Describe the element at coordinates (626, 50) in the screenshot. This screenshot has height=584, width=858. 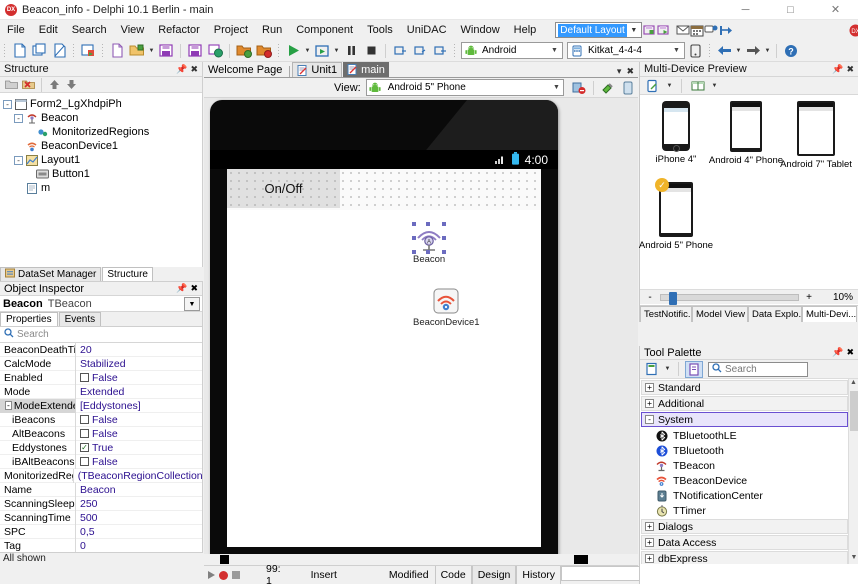
I see `device-combo: Kitkat_4-4-4 ▼` at that location.